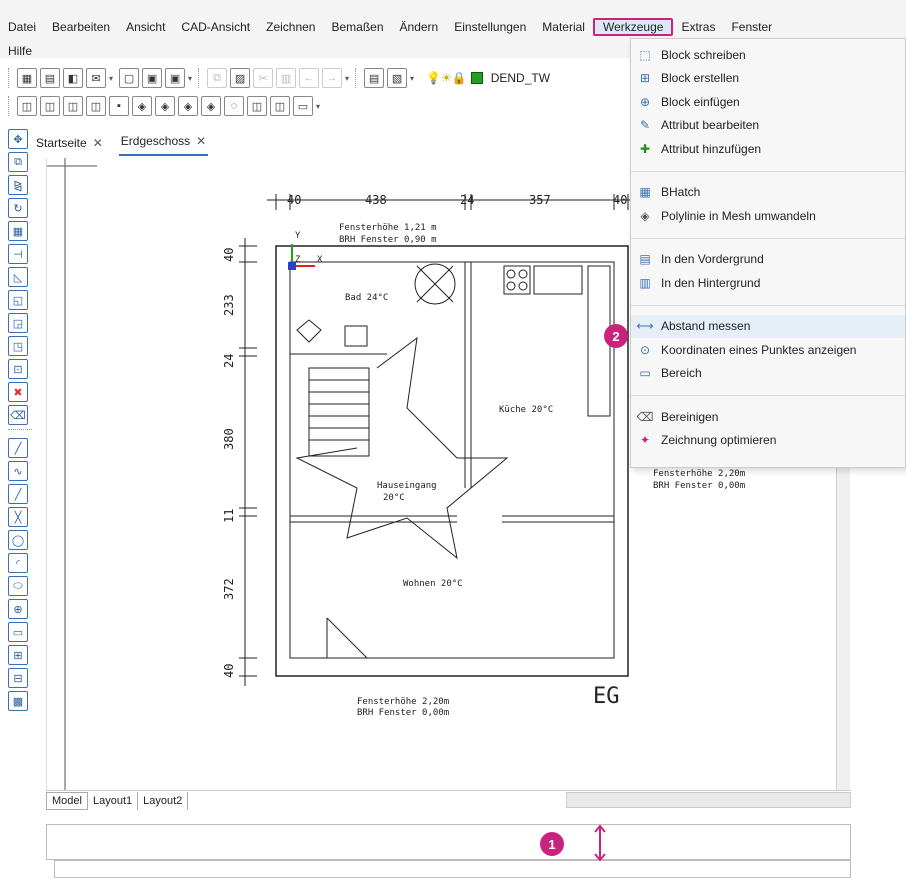 This screenshot has height=886, width=906. Describe the element at coordinates (240, 78) in the screenshot. I see `paste-icon: ▨` at that location.